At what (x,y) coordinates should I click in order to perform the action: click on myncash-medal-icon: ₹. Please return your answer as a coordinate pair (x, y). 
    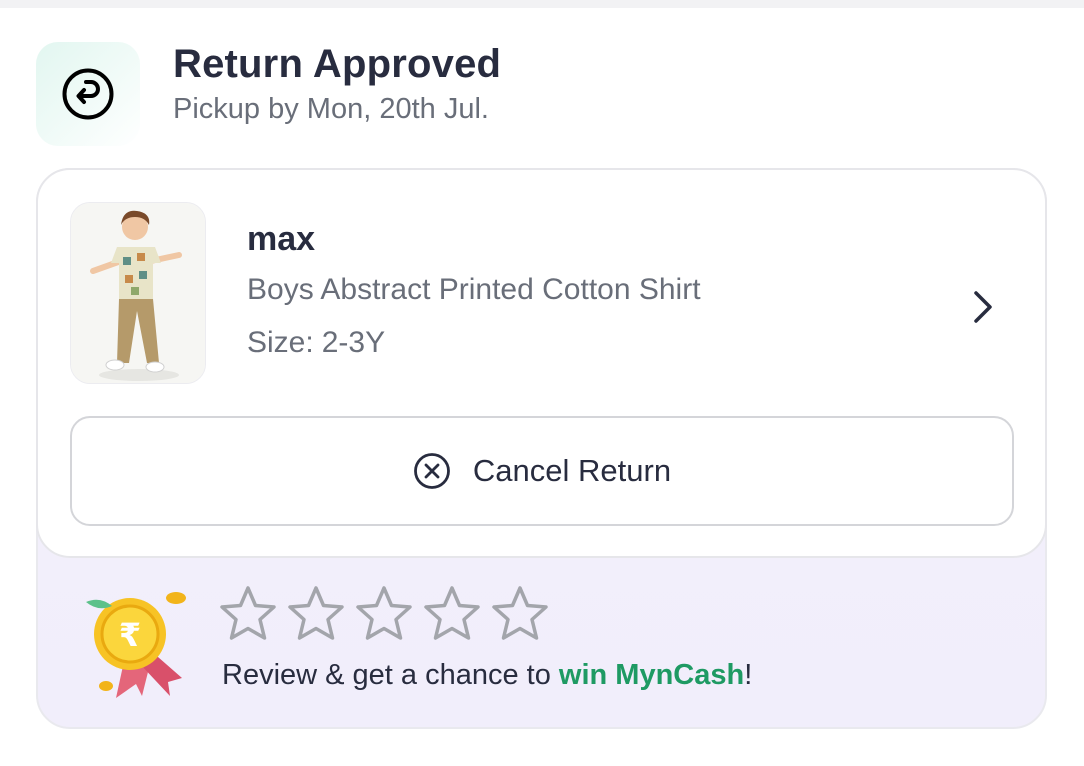
    Looking at the image, I should click on (140, 646).